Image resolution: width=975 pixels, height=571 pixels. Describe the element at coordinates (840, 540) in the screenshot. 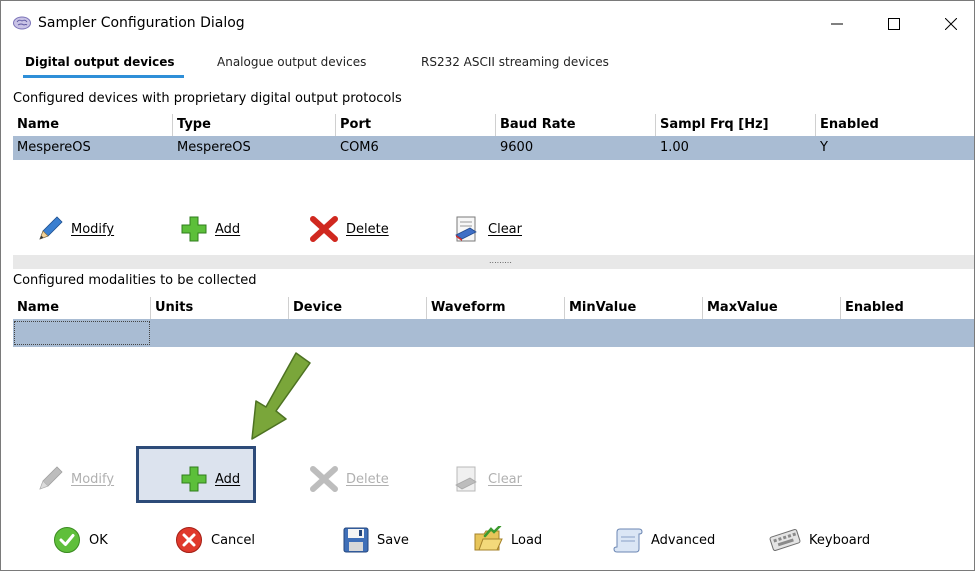

I see `keyboard-label: Keyboard` at that location.